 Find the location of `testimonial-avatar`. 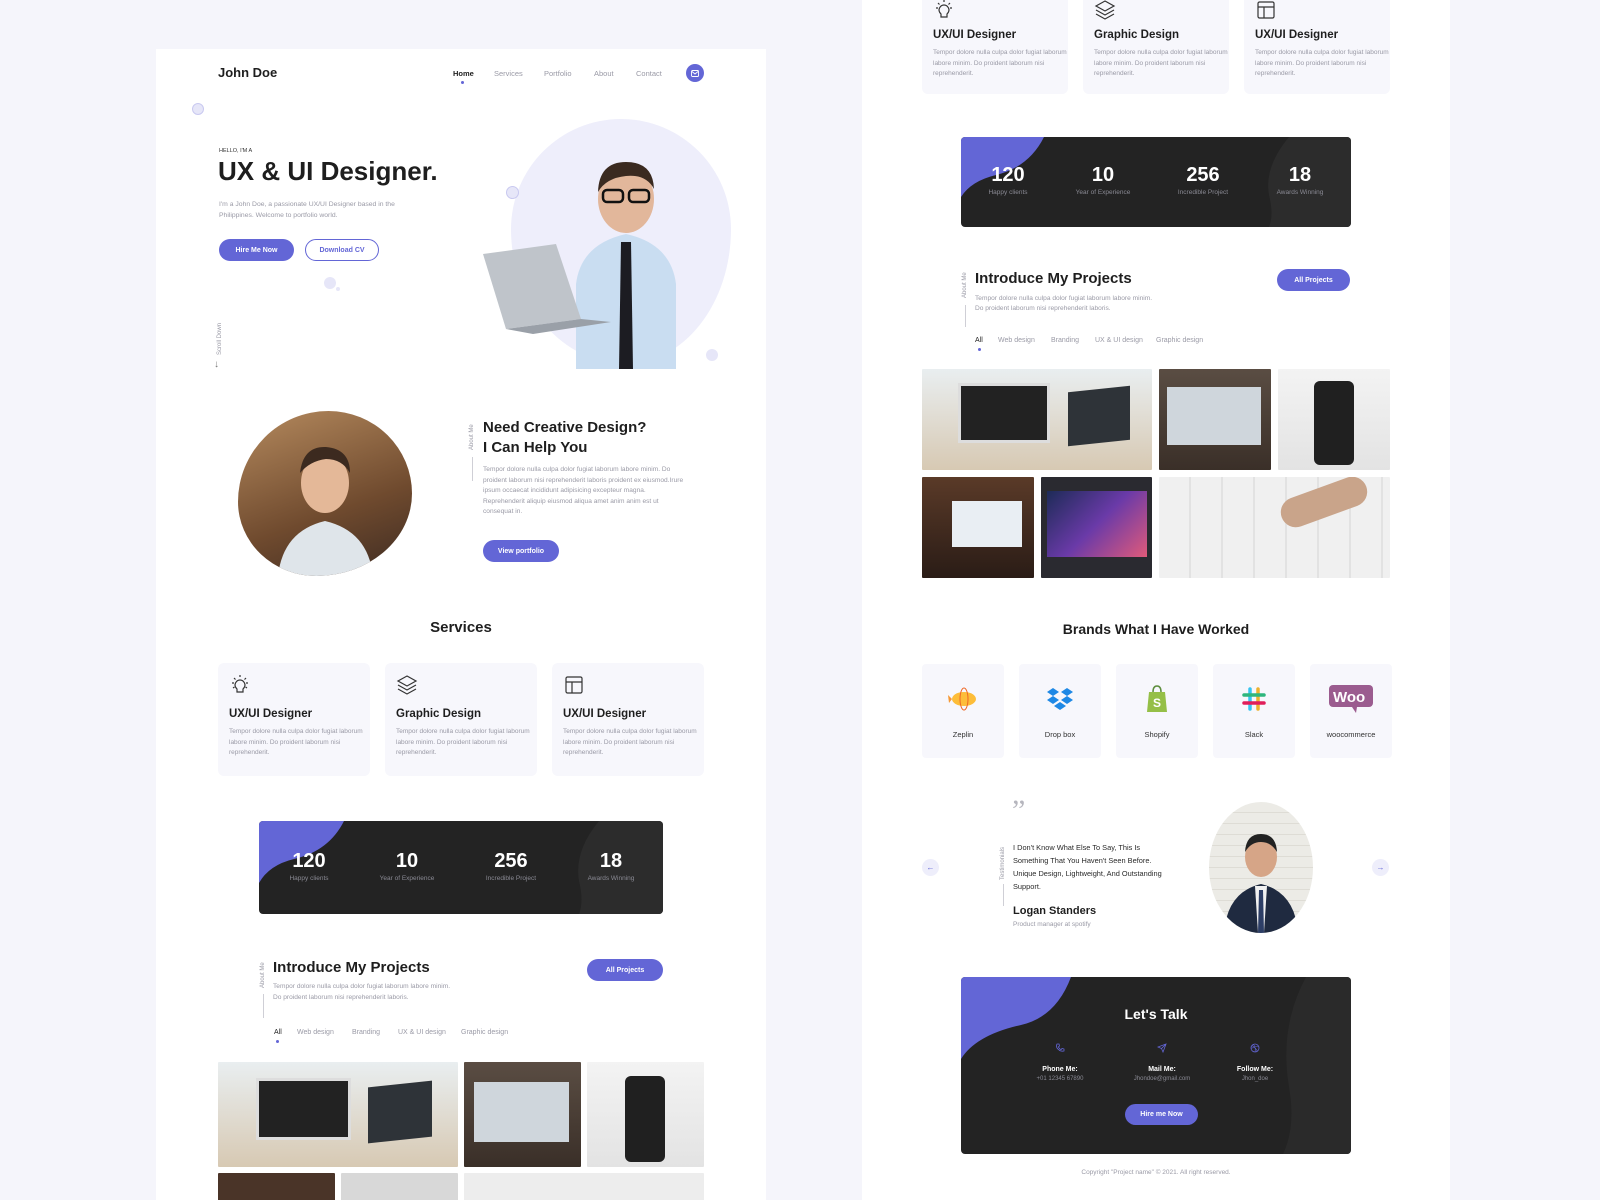

testimonial-avatar is located at coordinates (1261, 867).